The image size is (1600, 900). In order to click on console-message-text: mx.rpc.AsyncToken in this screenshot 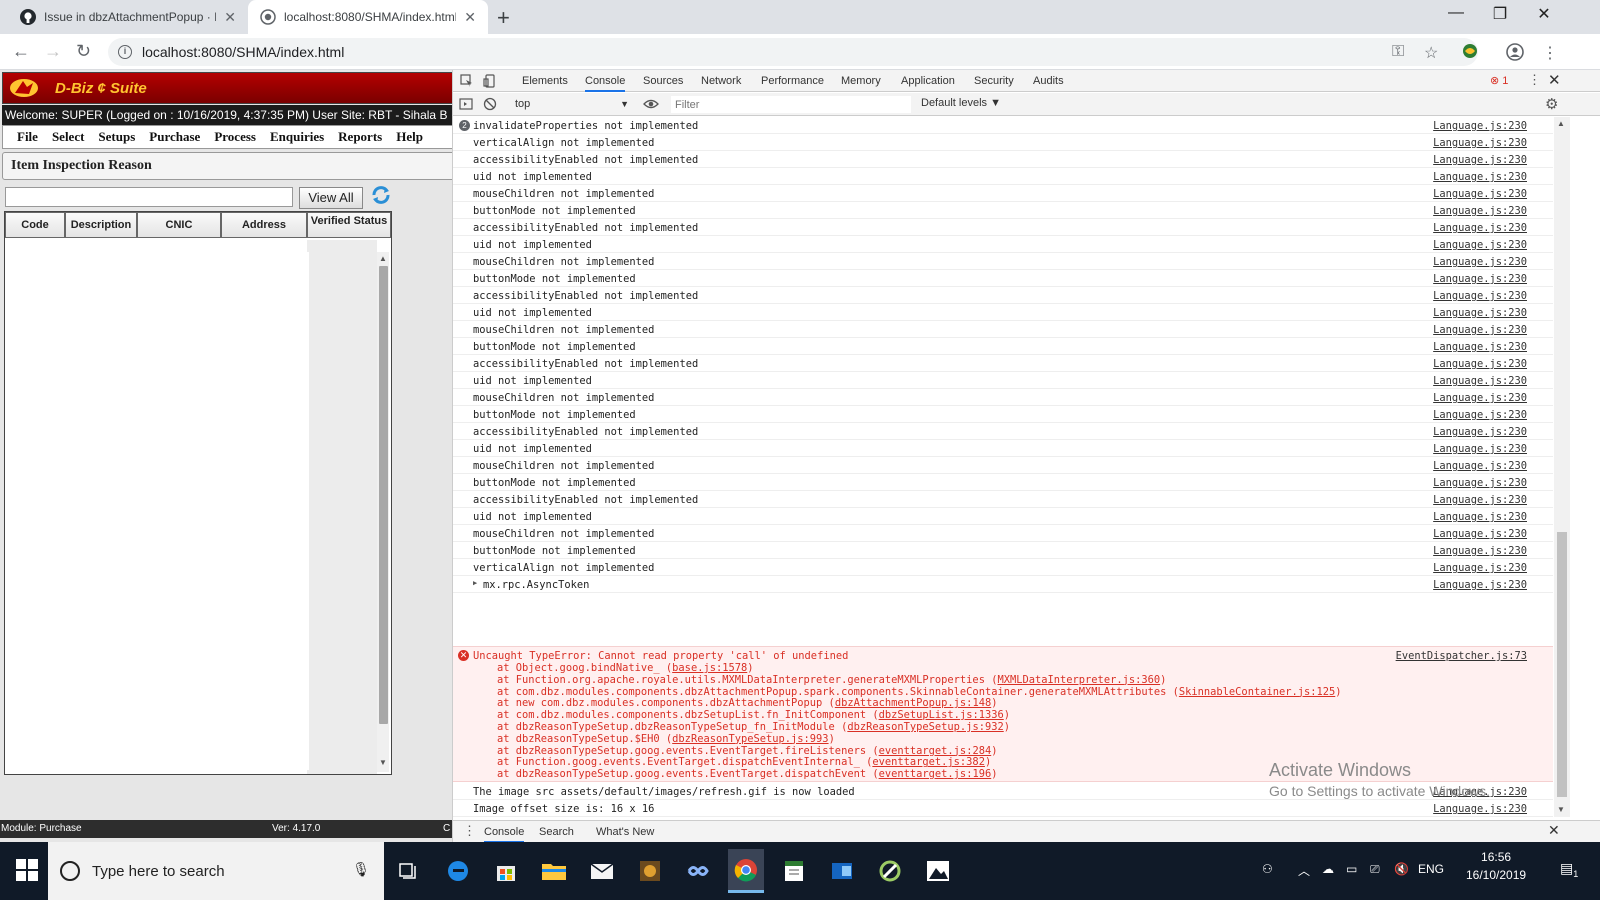, I will do `click(536, 585)`.